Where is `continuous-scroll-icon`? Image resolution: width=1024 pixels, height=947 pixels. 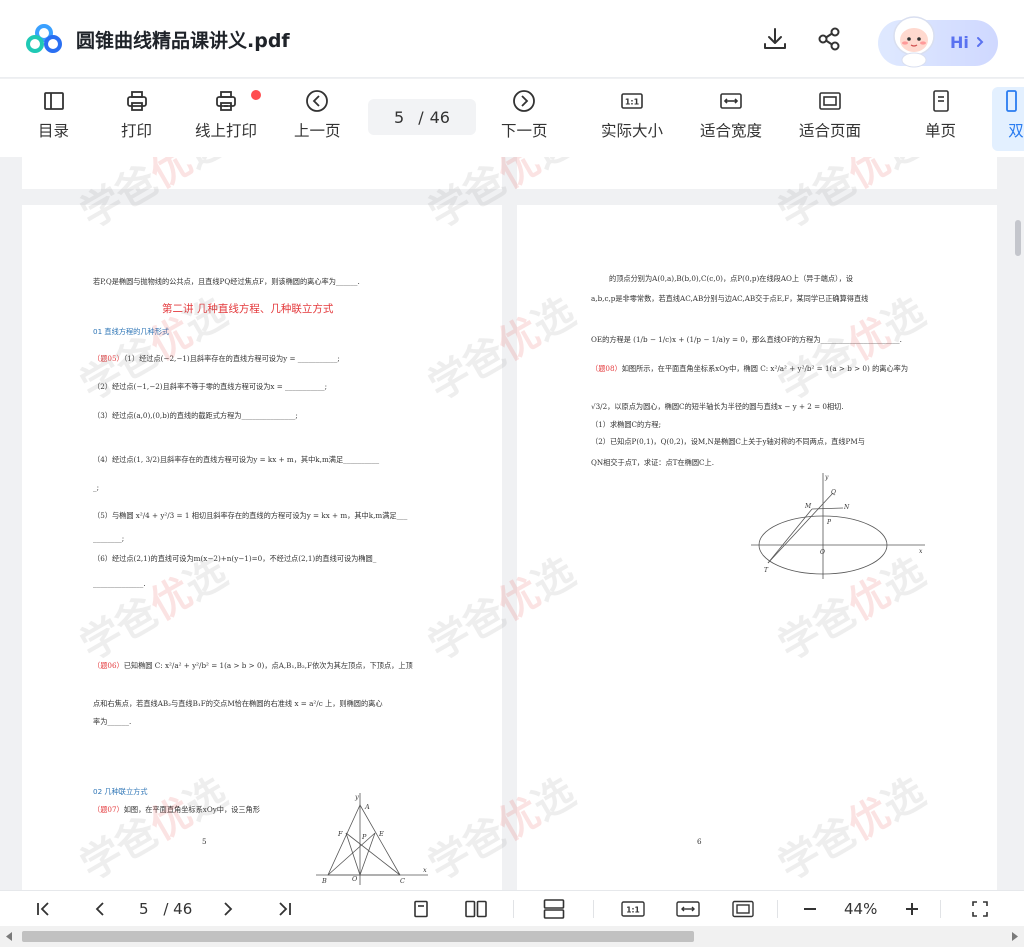 continuous-scroll-icon is located at coordinates (554, 909).